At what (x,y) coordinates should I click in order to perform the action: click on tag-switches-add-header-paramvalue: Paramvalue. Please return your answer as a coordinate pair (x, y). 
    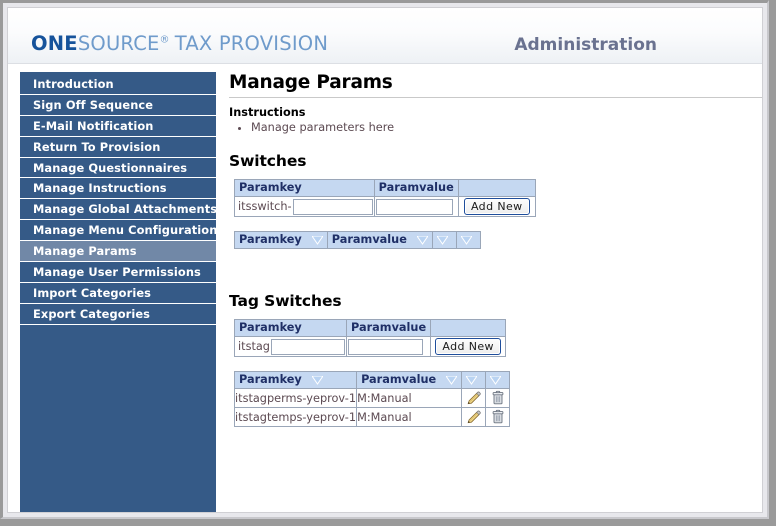
    Looking at the image, I should click on (388, 328).